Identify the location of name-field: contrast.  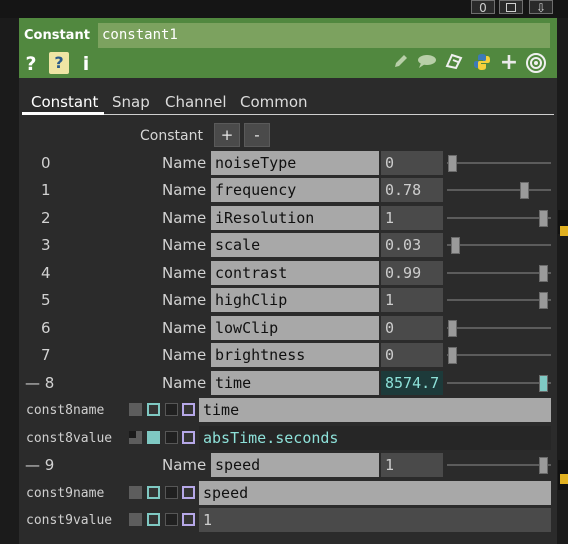
(295, 273).